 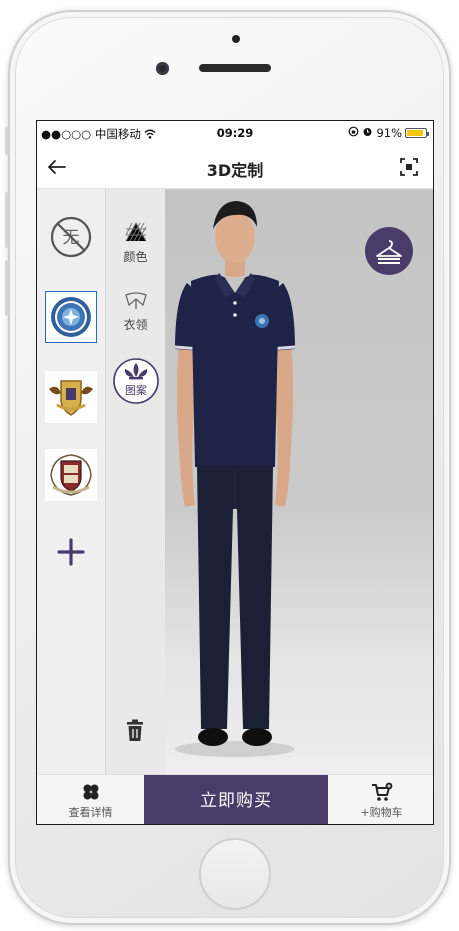 I want to click on option-collar: 衣领, so click(x=135, y=312).